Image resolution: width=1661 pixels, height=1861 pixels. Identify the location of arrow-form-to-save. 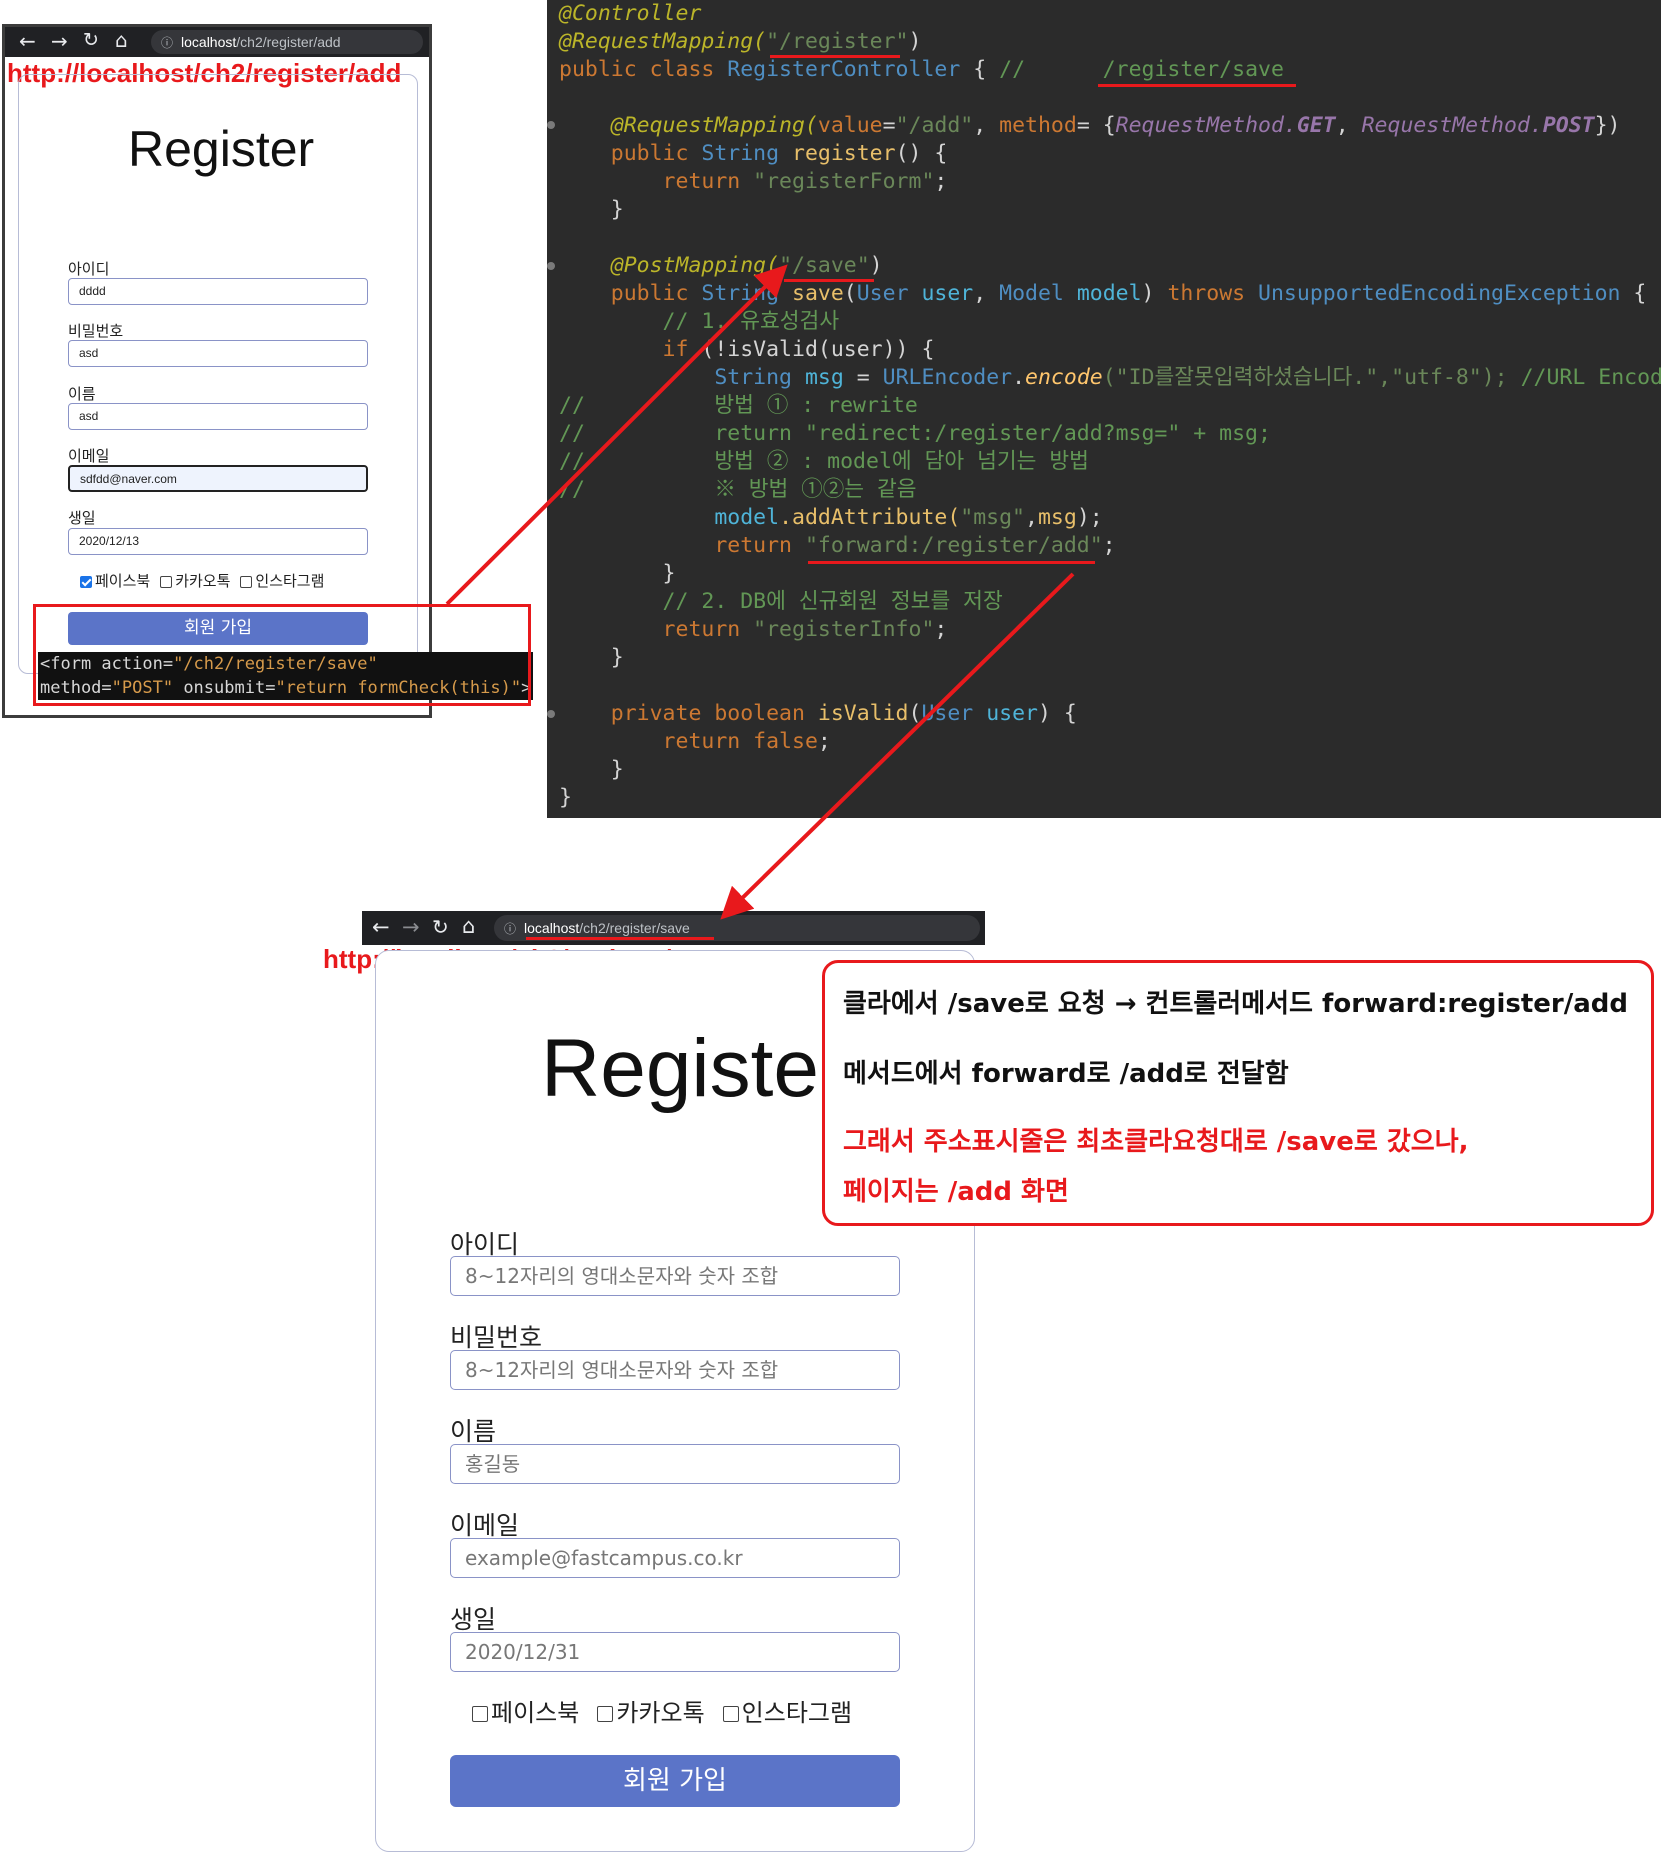
(616, 435).